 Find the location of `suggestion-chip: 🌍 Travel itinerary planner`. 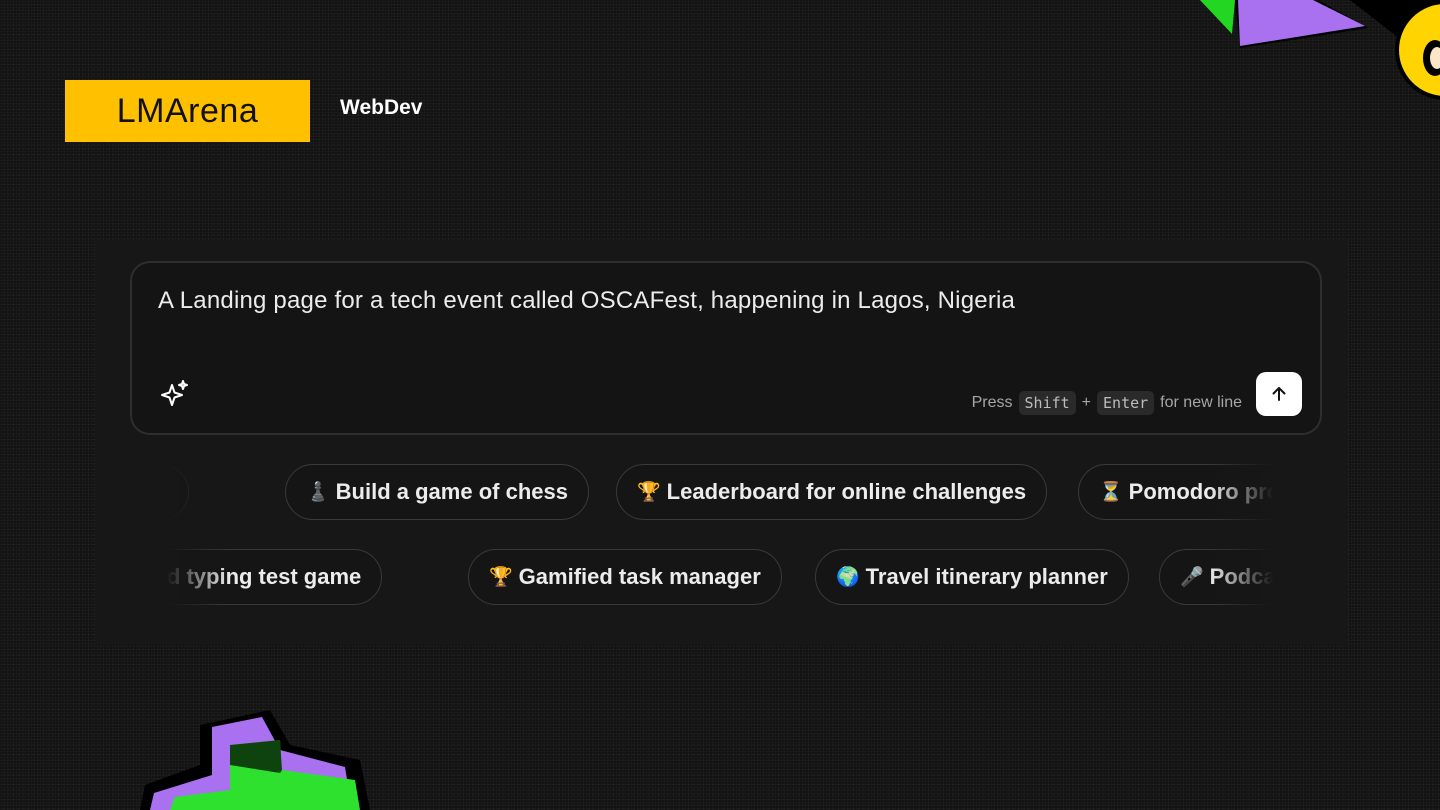

suggestion-chip: 🌍 Travel itinerary planner is located at coordinates (972, 577).